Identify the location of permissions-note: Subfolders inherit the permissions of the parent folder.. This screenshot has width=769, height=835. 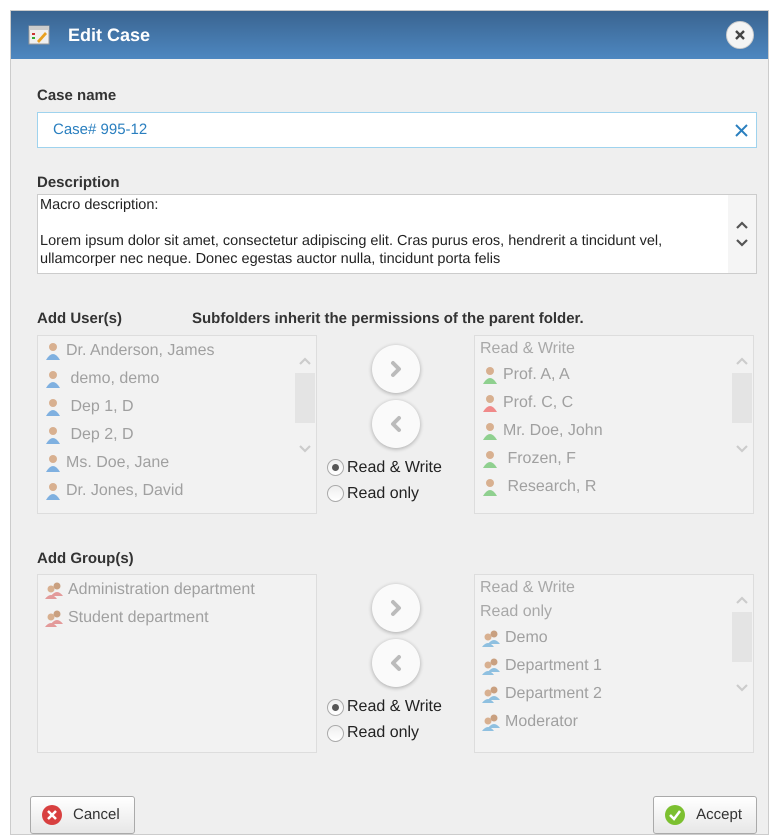
(388, 319).